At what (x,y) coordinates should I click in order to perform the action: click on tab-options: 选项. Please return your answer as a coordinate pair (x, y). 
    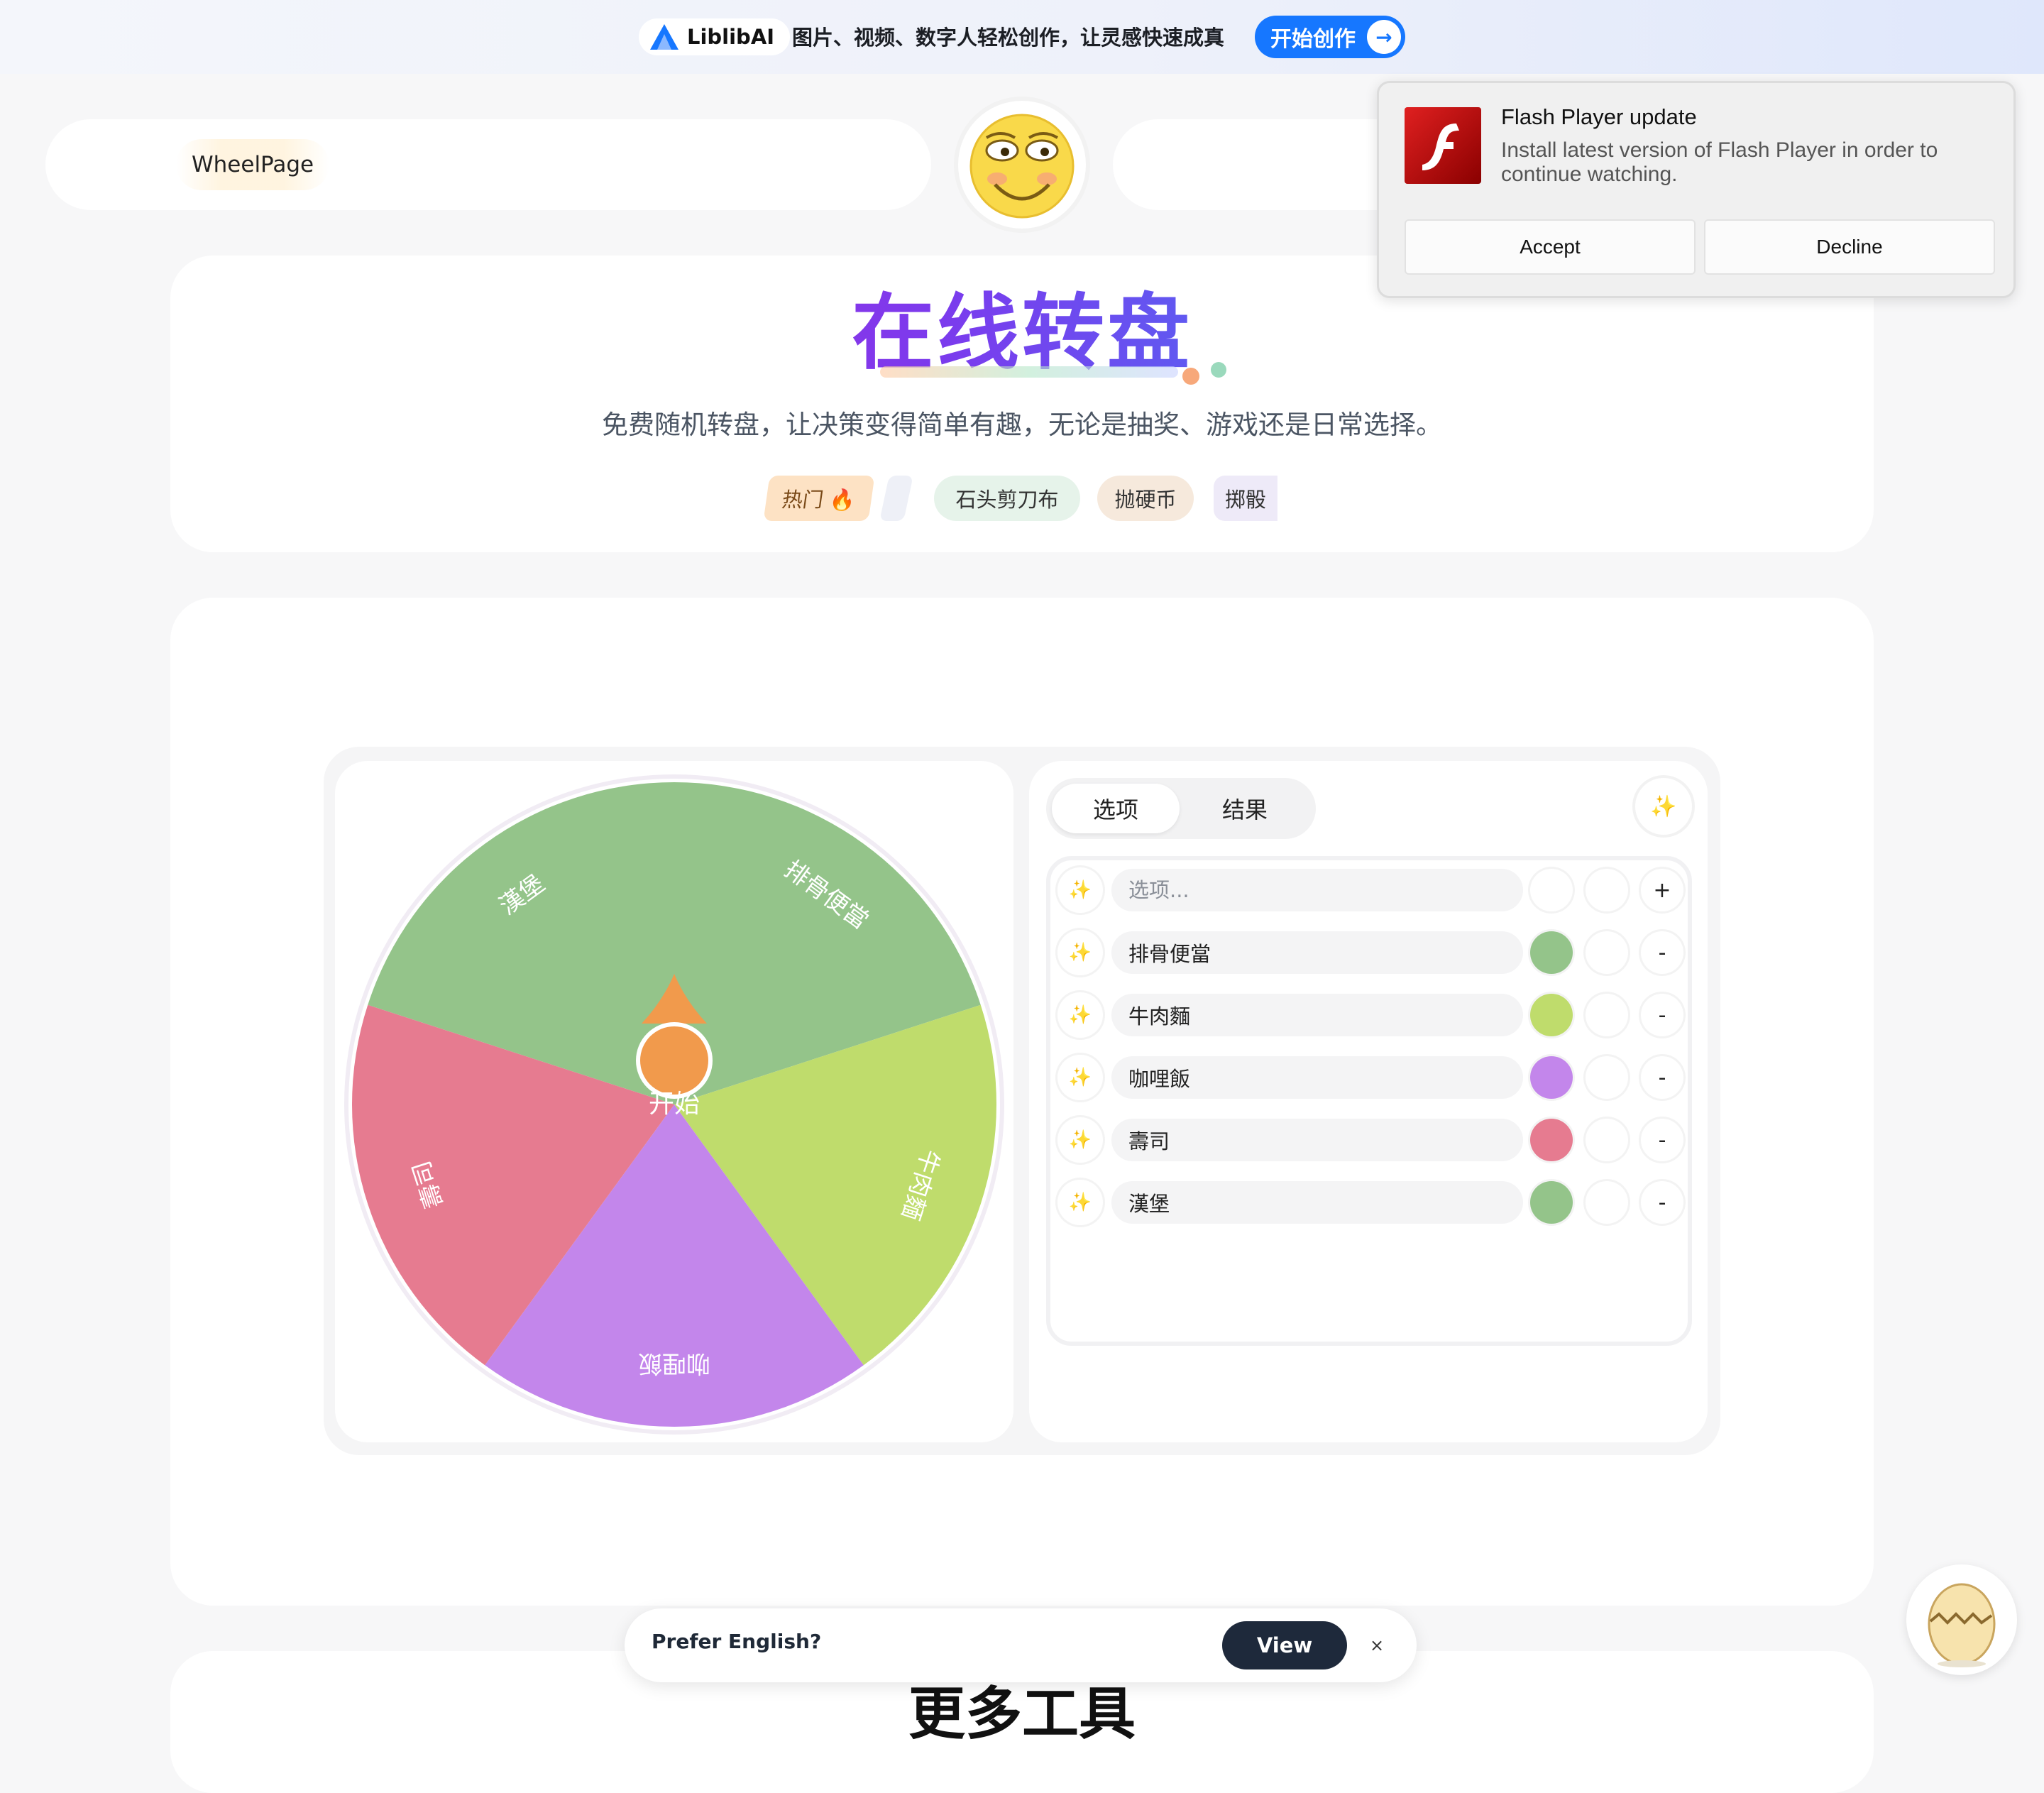
    Looking at the image, I should click on (1116, 808).